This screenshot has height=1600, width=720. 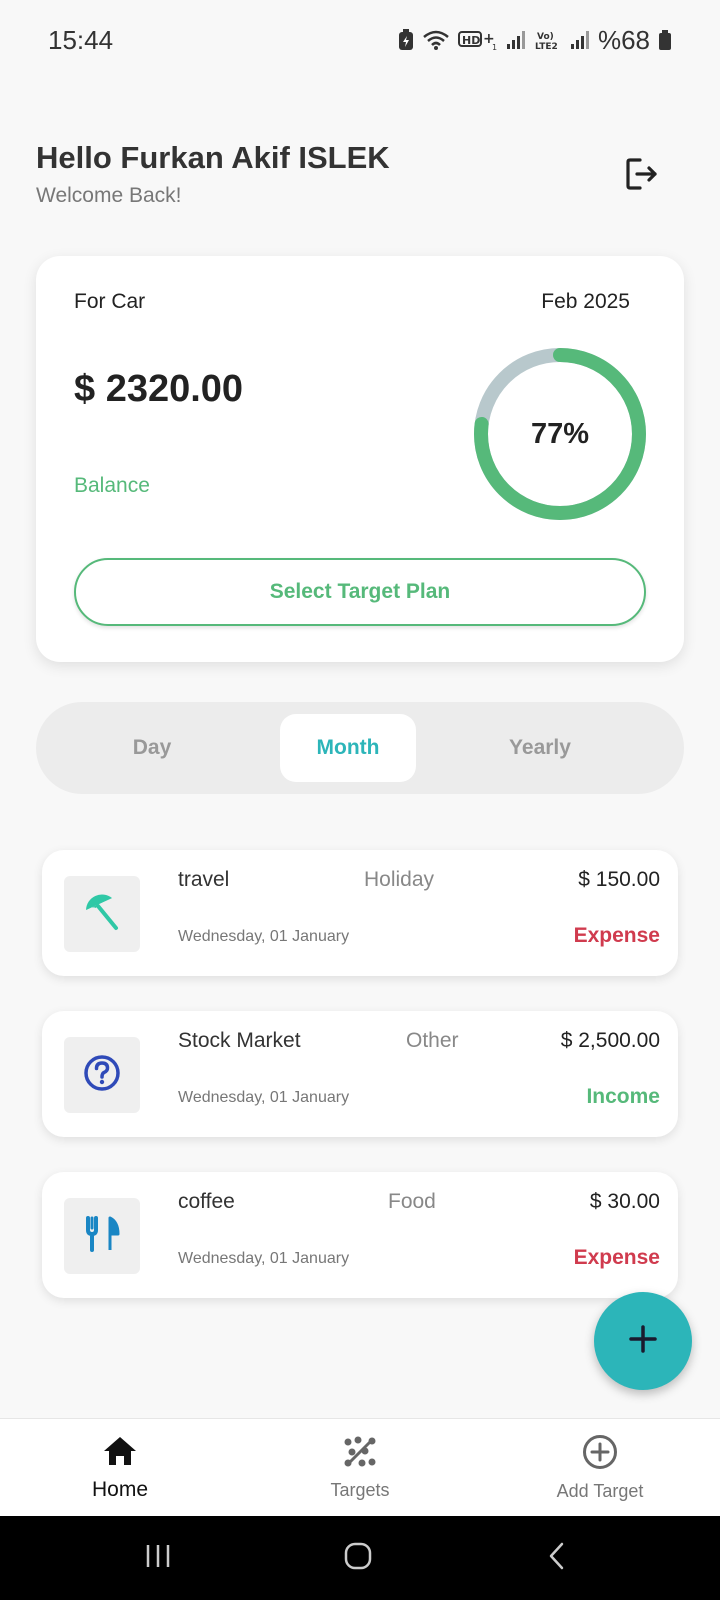 I want to click on hd-plus-icon: HD +1, so click(x=477, y=40).